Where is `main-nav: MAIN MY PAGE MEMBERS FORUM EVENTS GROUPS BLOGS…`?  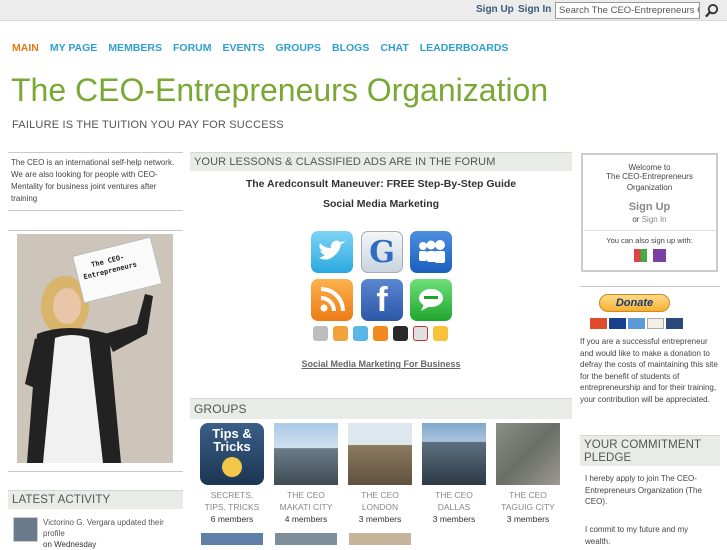 main-nav: MAIN MY PAGE MEMBERS FORUM EVENTS GROUPS BLOGS… is located at coordinates (265, 48).